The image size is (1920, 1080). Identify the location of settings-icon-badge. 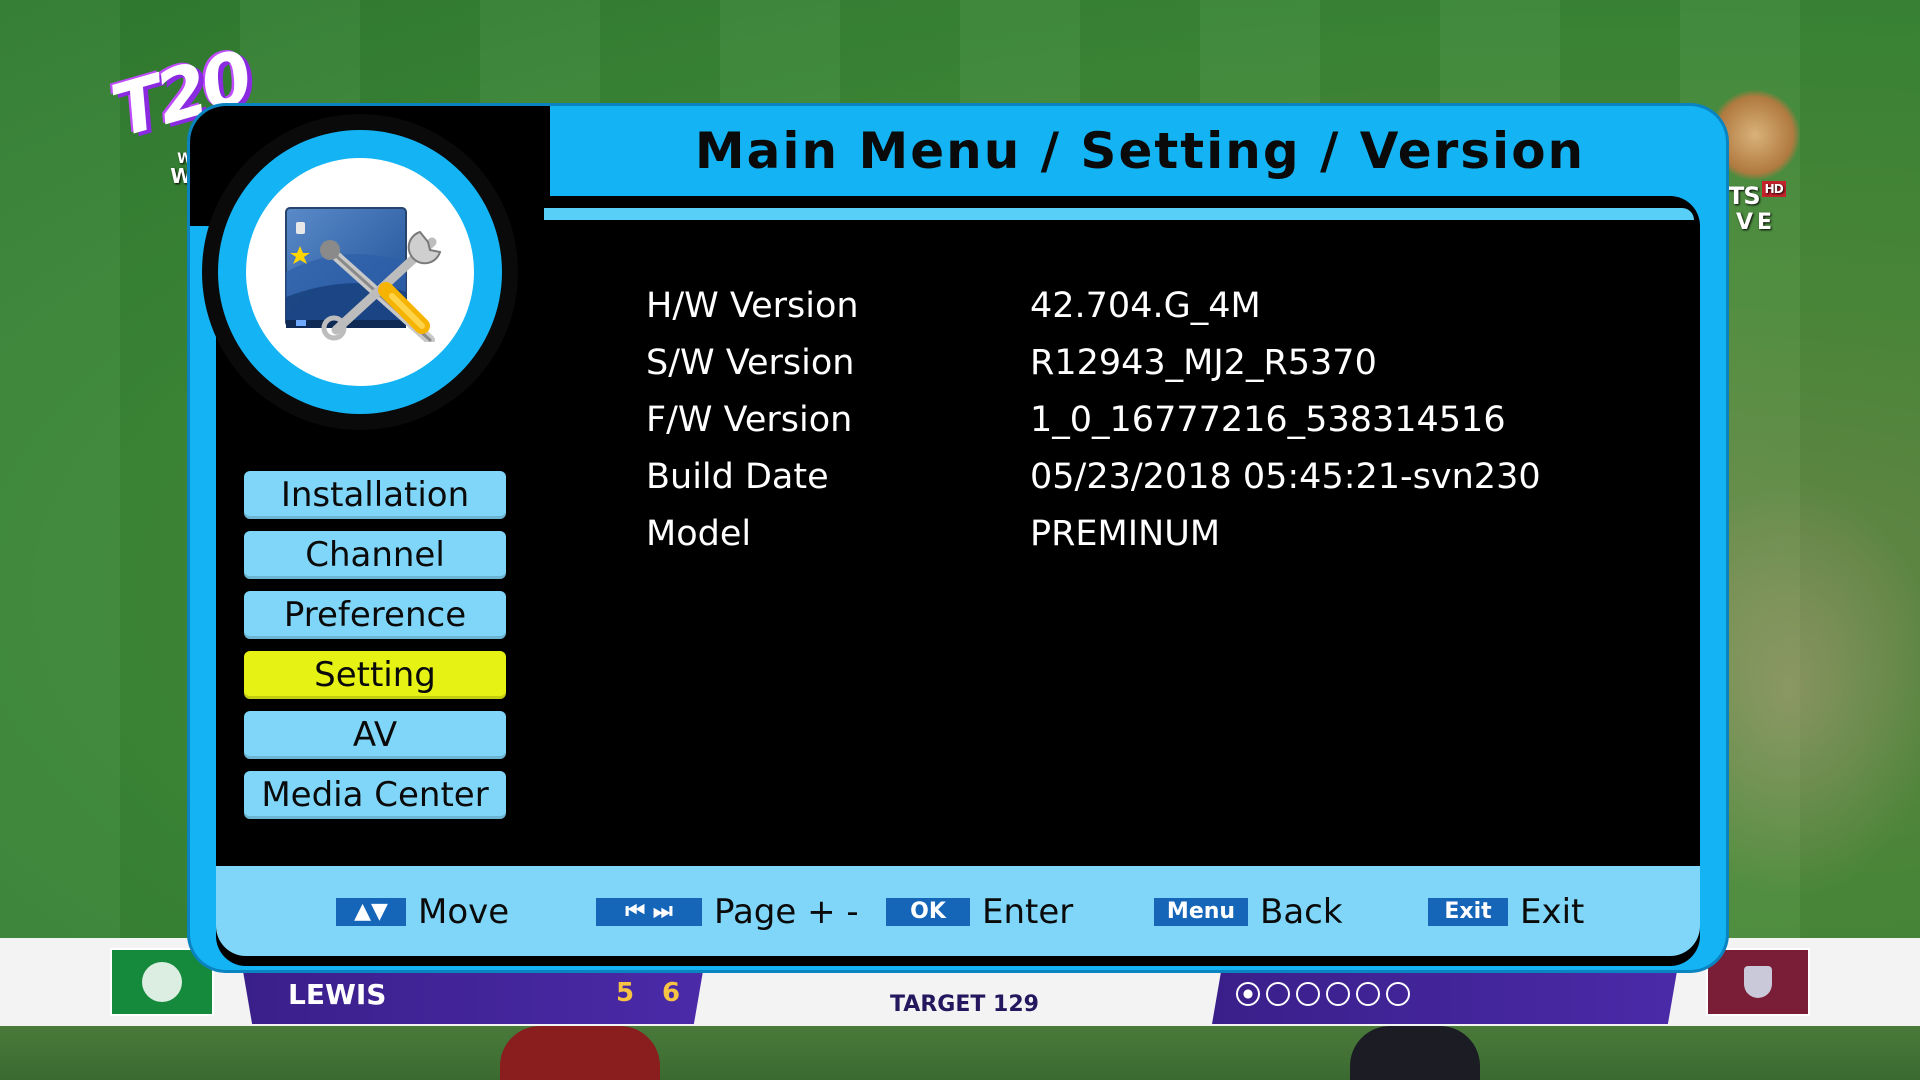
(360, 272).